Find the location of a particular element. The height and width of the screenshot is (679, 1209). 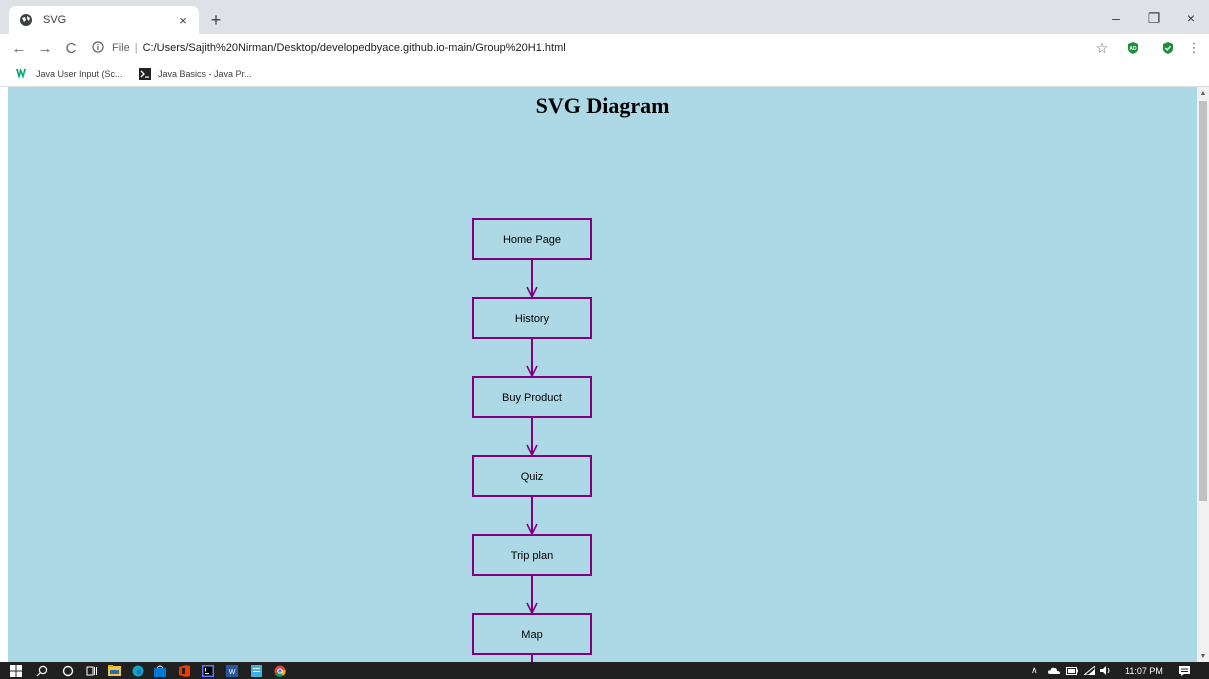

chrome-taskbar-icon is located at coordinates (280, 670).